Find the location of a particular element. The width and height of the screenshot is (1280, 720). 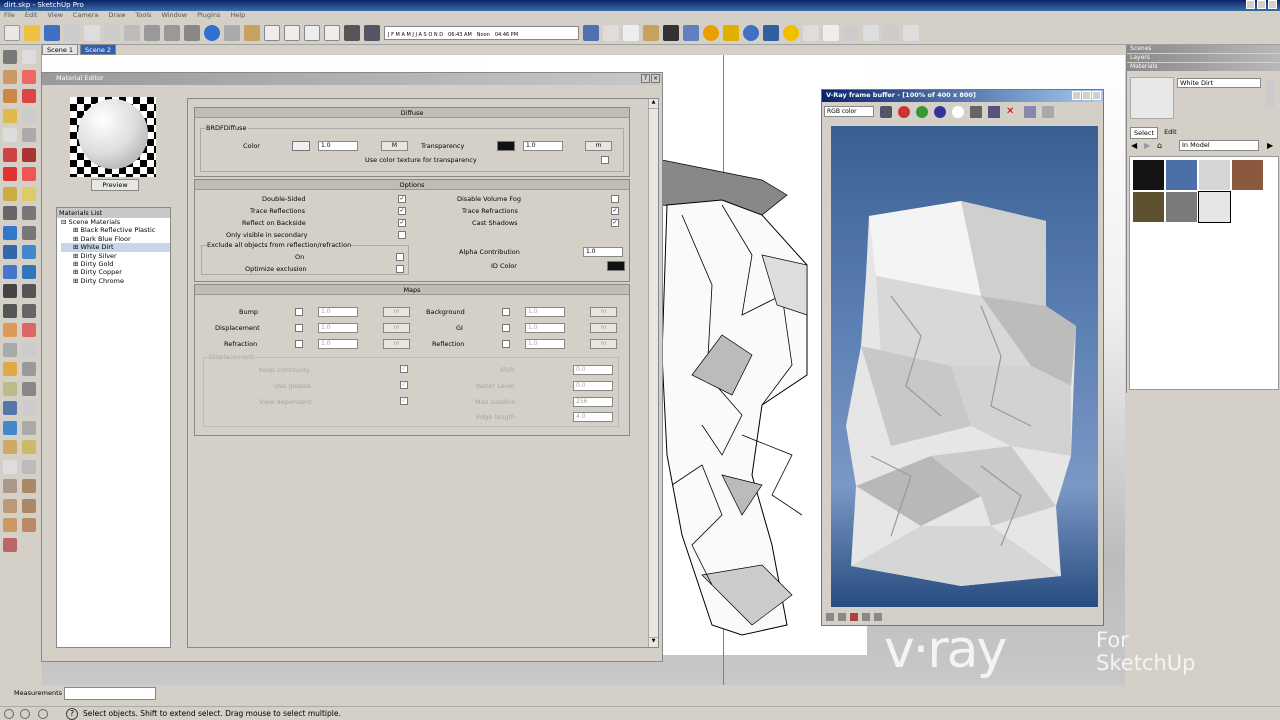

clear-image-icon: ✕ is located at coordinates (1012, 112).